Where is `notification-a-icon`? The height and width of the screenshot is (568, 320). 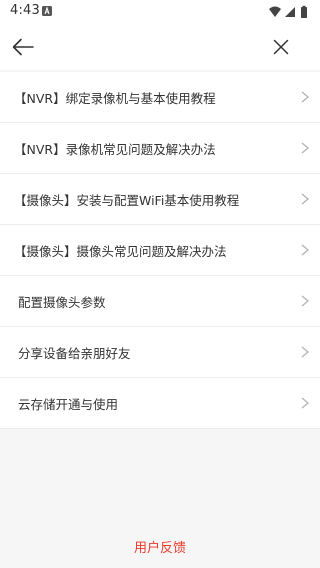 notification-a-icon is located at coordinates (47, 11).